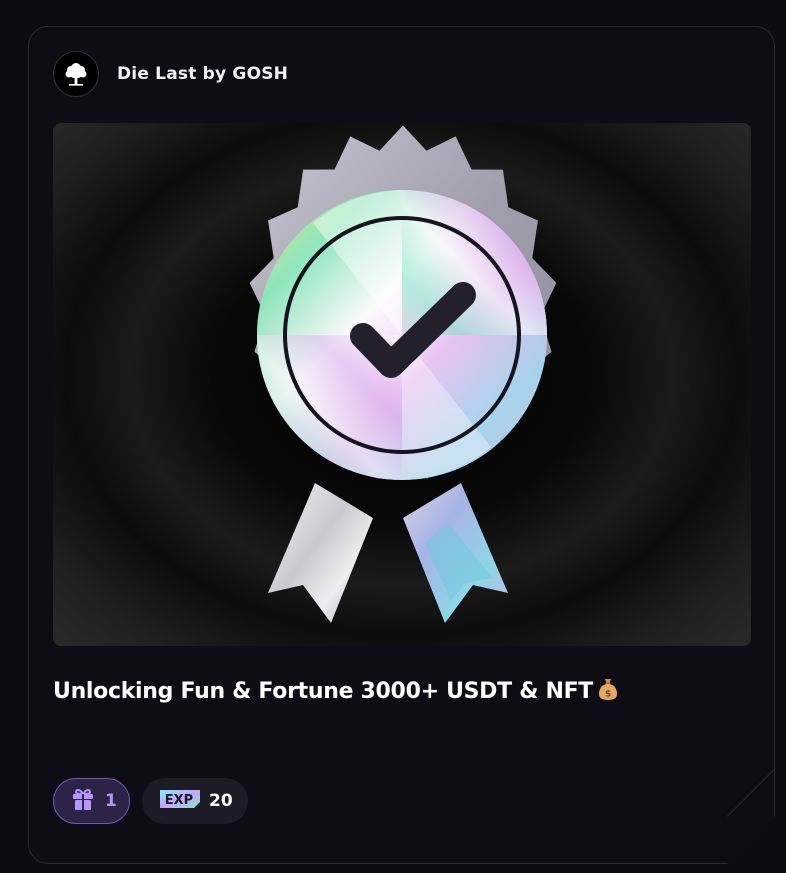 The width and height of the screenshot is (786, 873). I want to click on money-bag-icon: $, so click(608, 692).